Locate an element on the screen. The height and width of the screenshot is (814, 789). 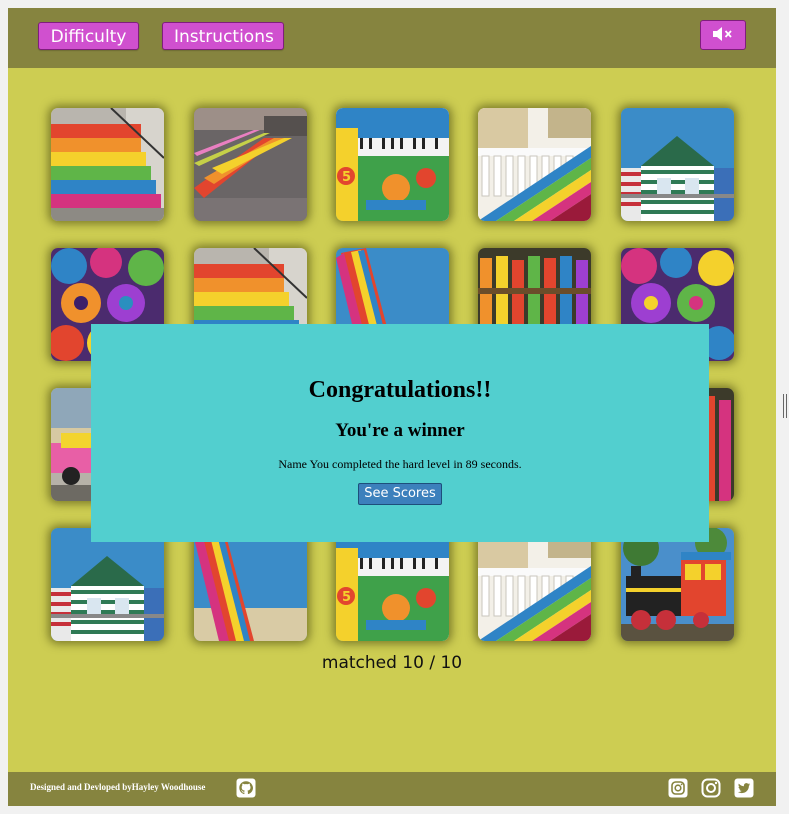
rainbow-stairs-image is located at coordinates (107, 164).